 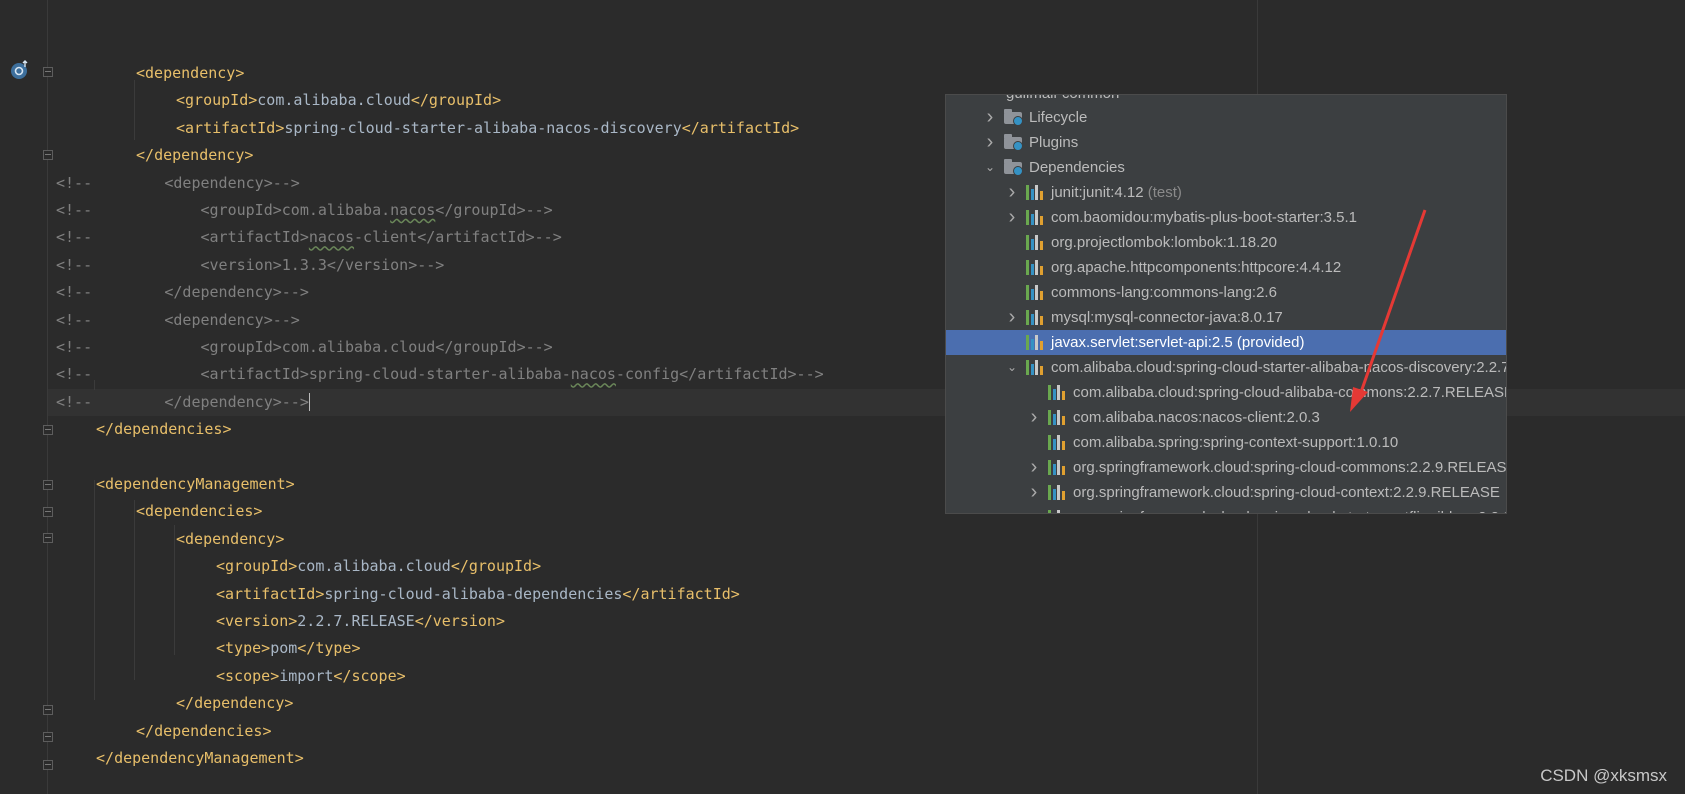 What do you see at coordinates (159, 511) in the screenshot?
I see `code-line: <dependencies>` at bounding box center [159, 511].